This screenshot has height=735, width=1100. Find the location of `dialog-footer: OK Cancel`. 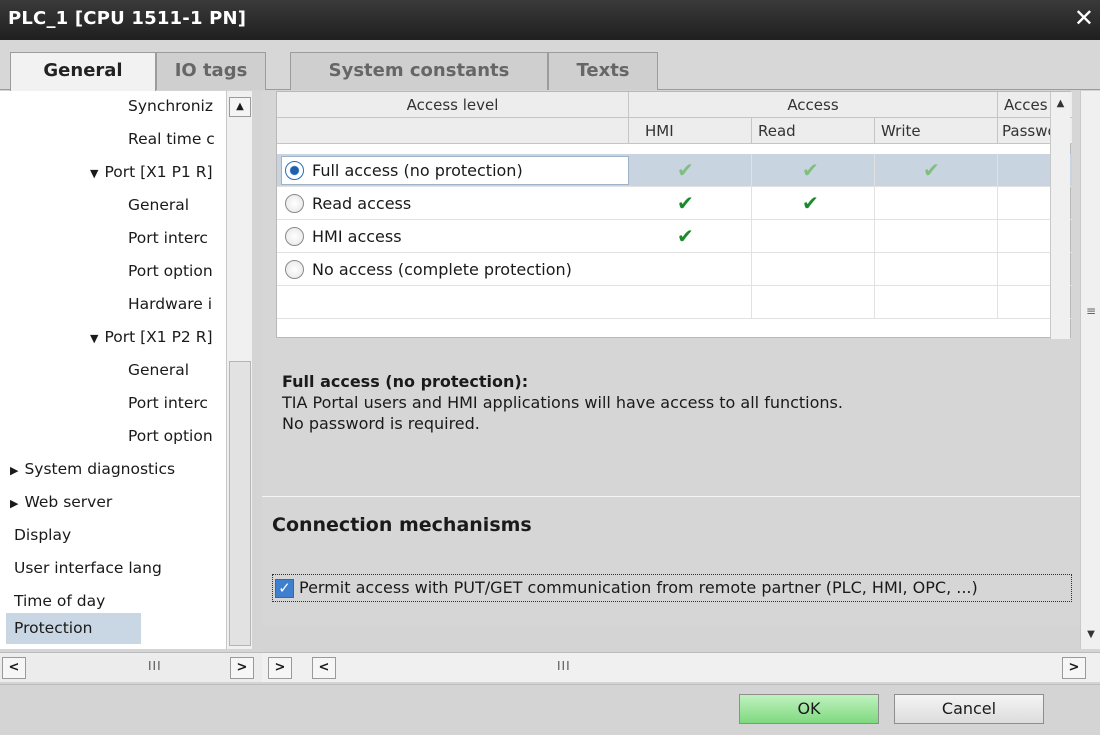

dialog-footer: OK Cancel is located at coordinates (550, 709).